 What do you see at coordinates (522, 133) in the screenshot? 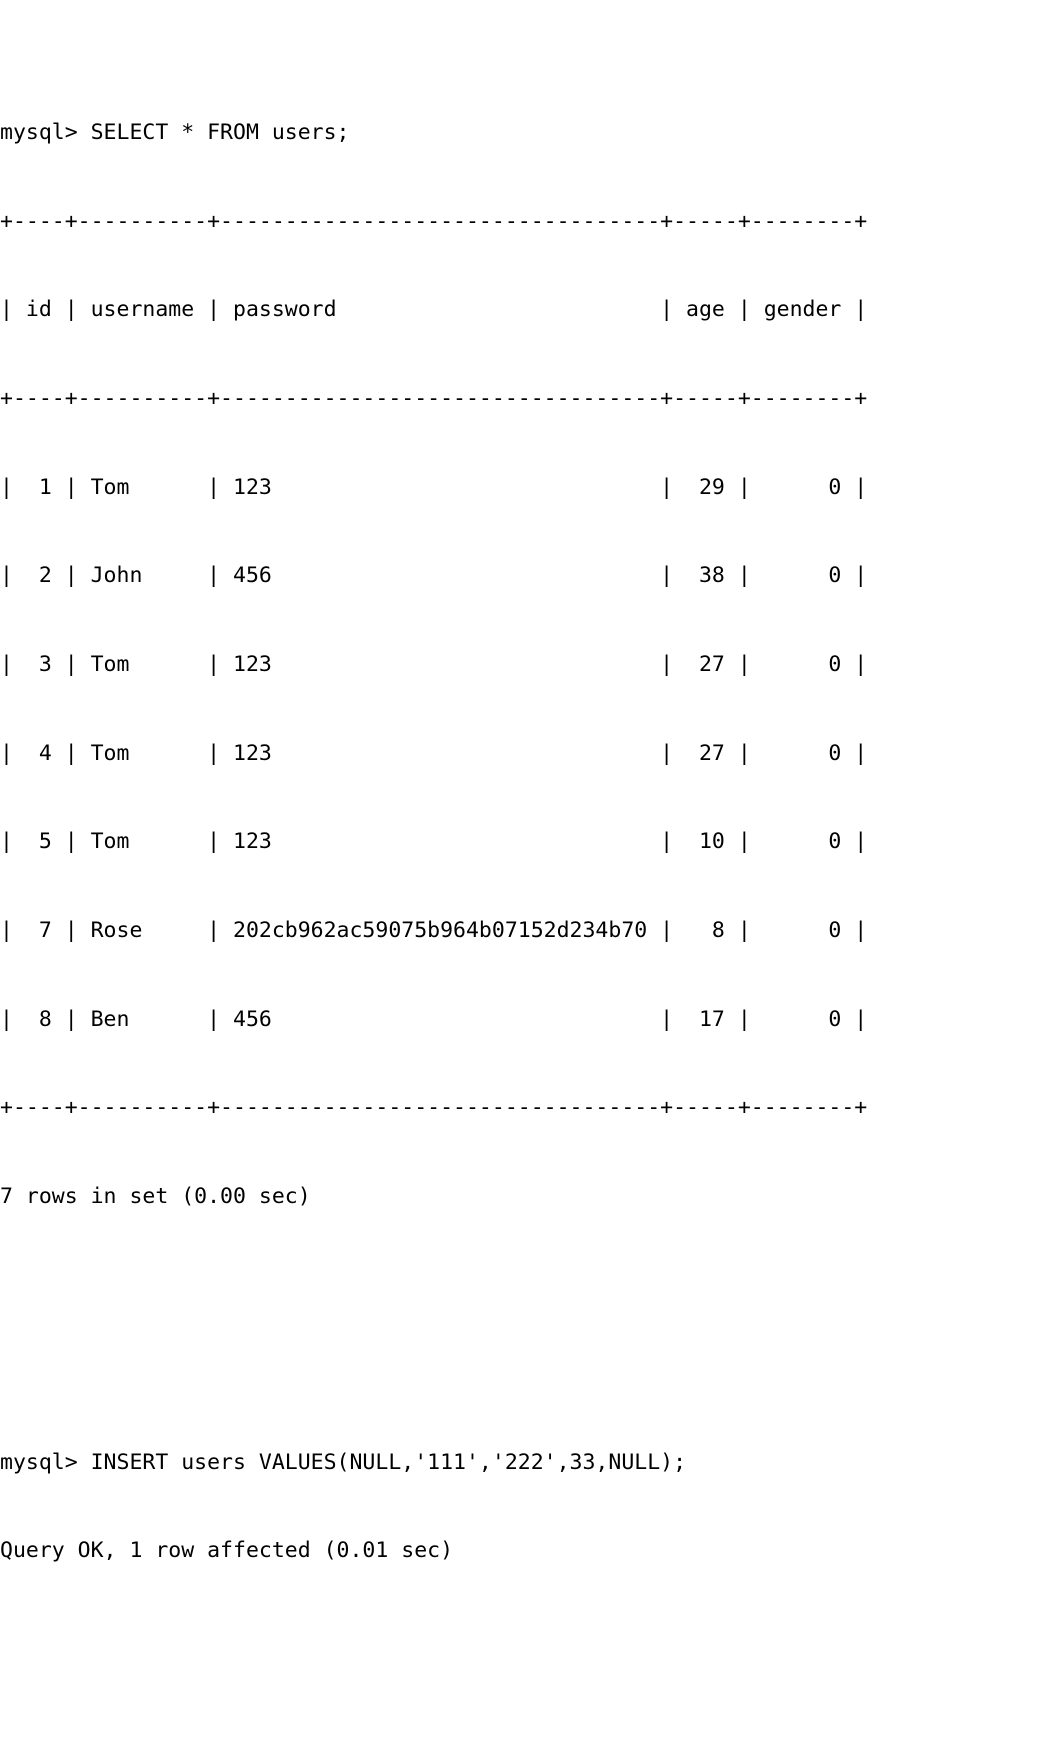
I see `command-line-select-1: mysql> SELECT * FROM users;` at bounding box center [522, 133].